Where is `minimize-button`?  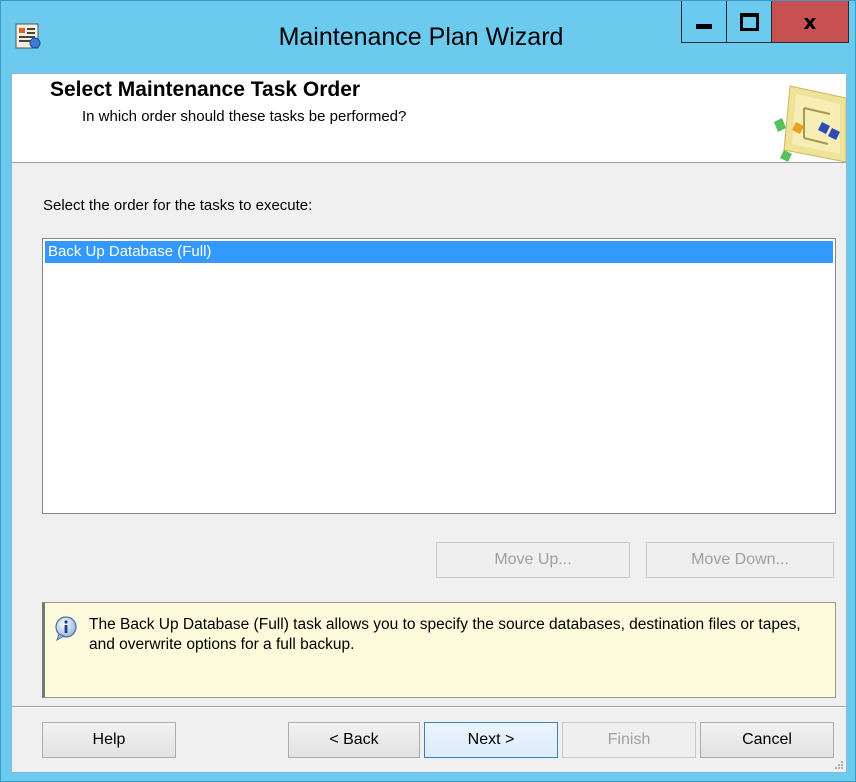 minimize-button is located at coordinates (704, 22).